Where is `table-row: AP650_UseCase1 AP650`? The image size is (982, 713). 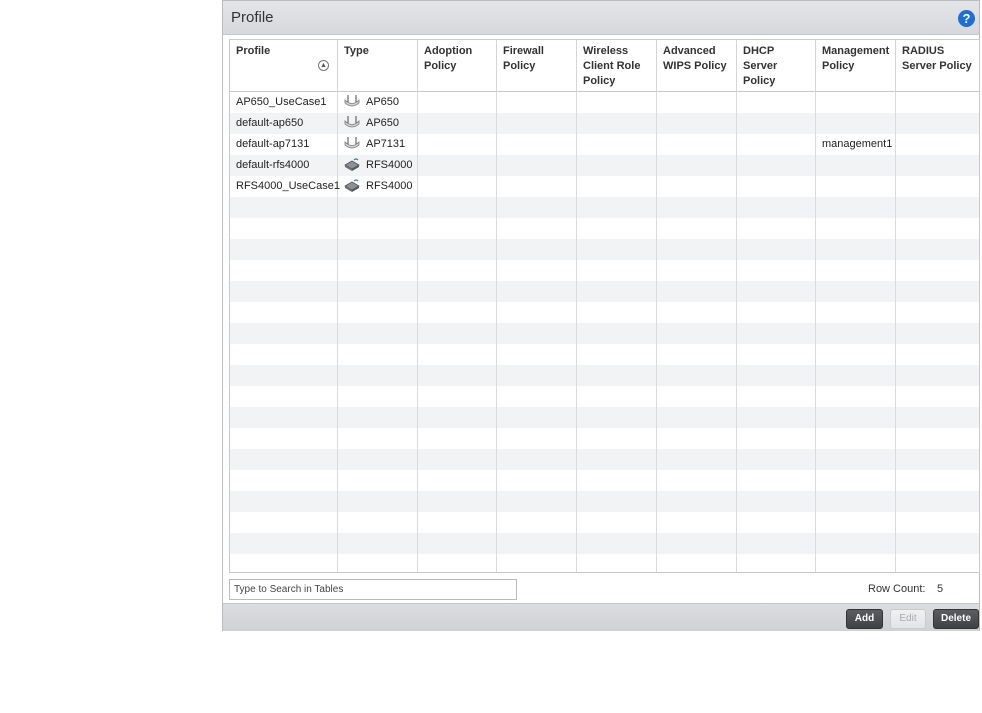
table-row: AP650_UseCase1 AP650 is located at coordinates (604, 102).